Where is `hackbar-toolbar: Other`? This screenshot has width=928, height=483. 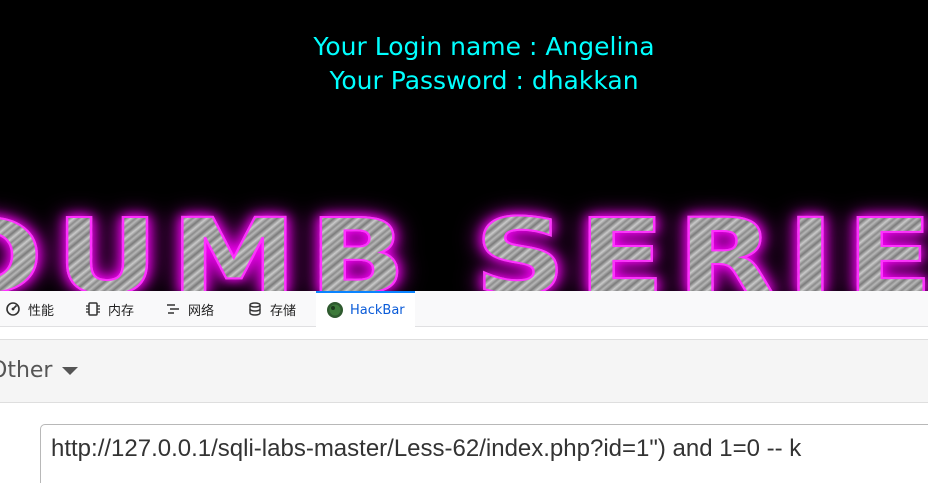 hackbar-toolbar: Other is located at coordinates (464, 371).